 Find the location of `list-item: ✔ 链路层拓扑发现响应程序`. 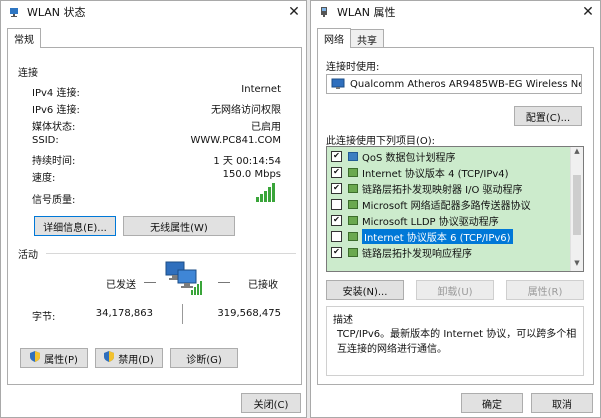

list-item: ✔ 链路层拓扑发现响应程序 is located at coordinates (401, 252).